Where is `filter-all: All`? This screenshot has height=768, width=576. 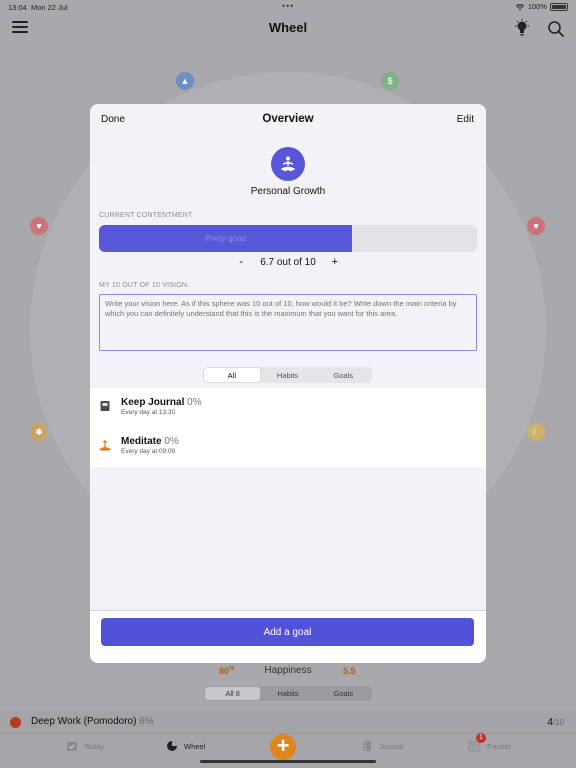
filter-all: All is located at coordinates (232, 375).